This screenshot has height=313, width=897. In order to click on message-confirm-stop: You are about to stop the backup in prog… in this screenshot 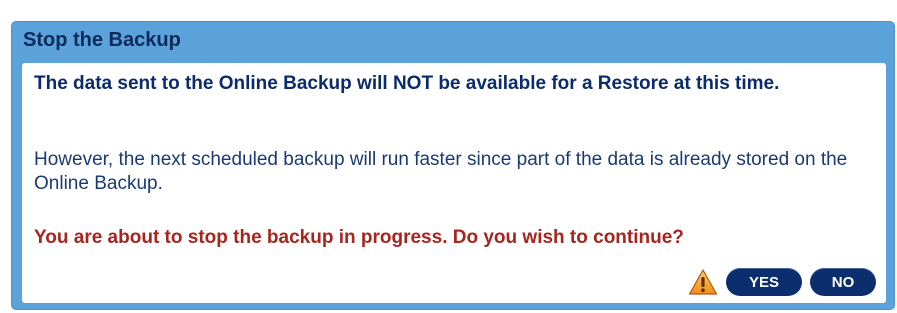, I will do `click(359, 237)`.